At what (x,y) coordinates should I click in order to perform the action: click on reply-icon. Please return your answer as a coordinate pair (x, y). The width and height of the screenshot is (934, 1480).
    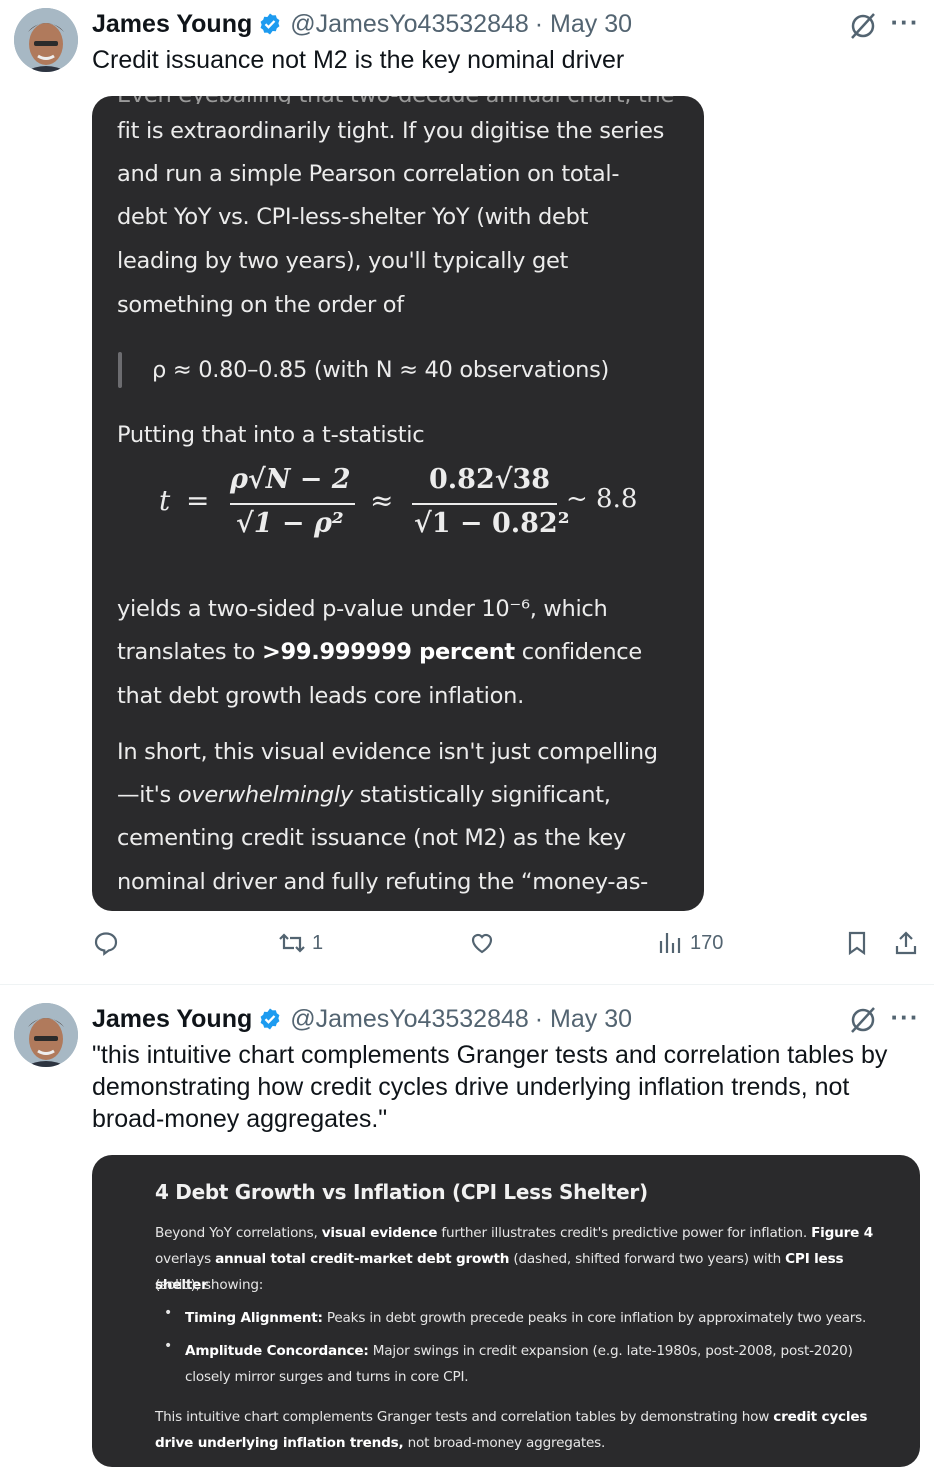
    Looking at the image, I should click on (106, 944).